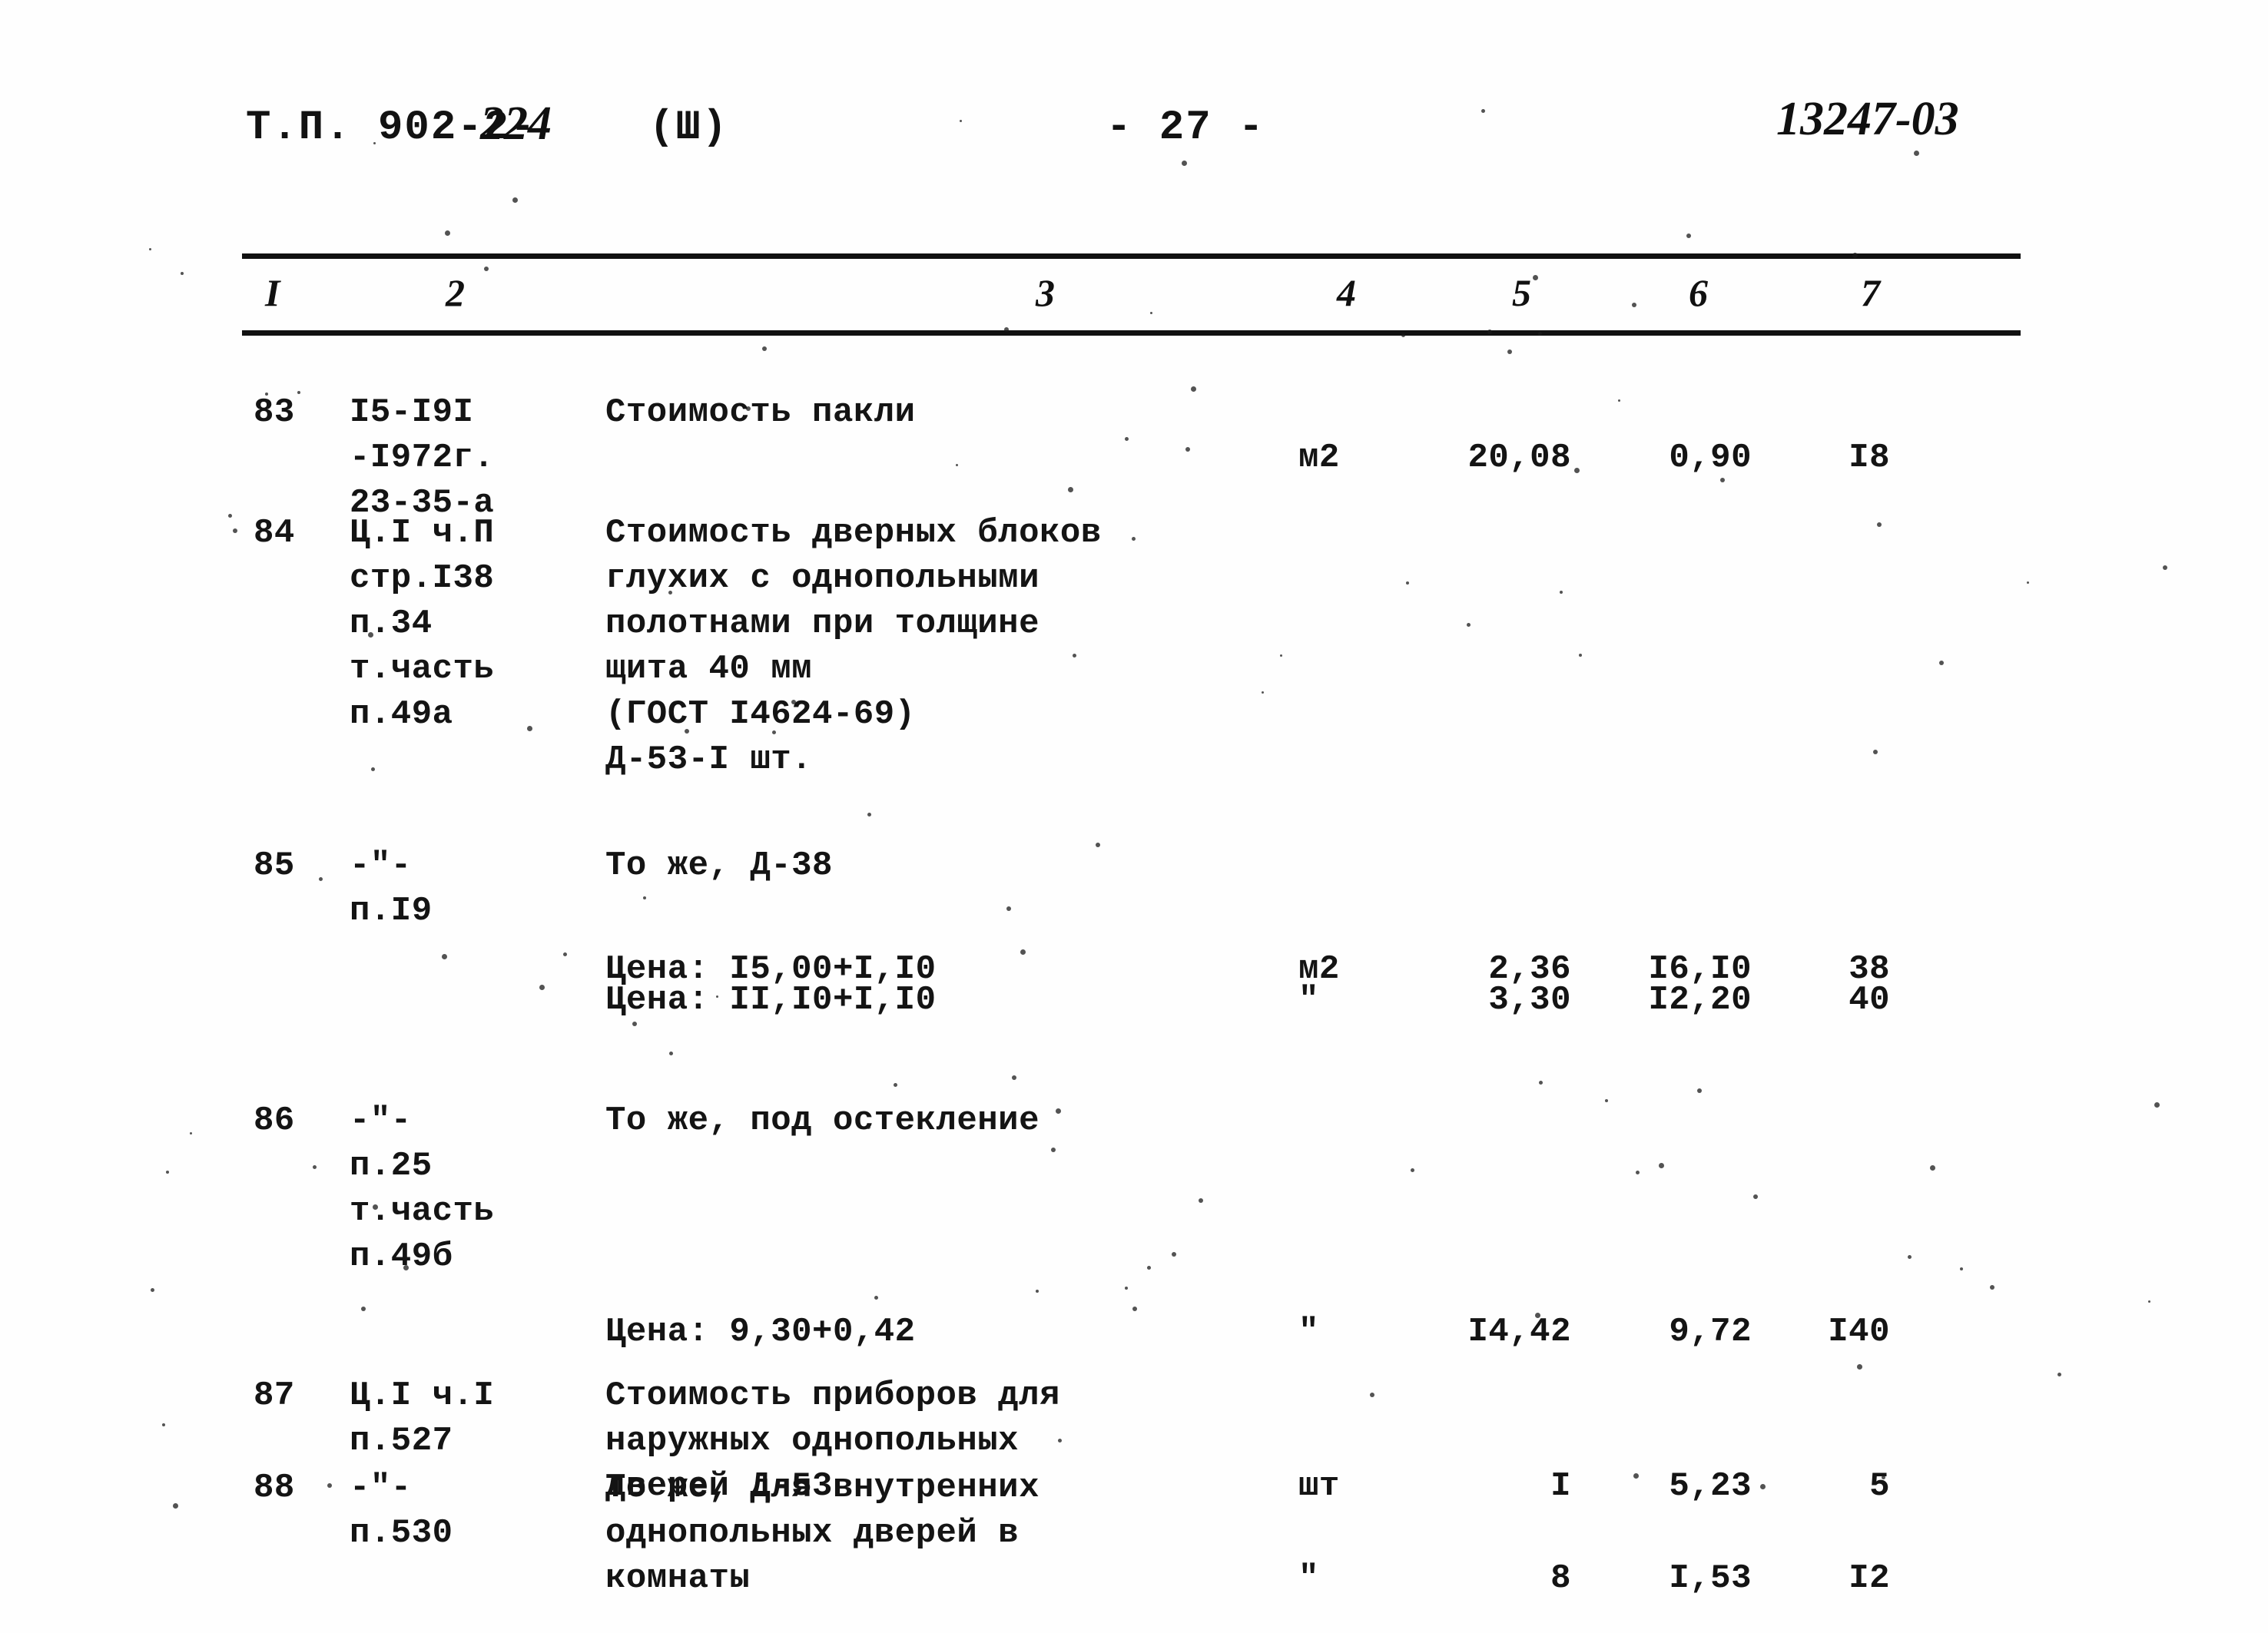  I want to click on page-header: Т.П. 902-2- 224 (Ш) - 27 - 13247-03, so click(1134, 126).